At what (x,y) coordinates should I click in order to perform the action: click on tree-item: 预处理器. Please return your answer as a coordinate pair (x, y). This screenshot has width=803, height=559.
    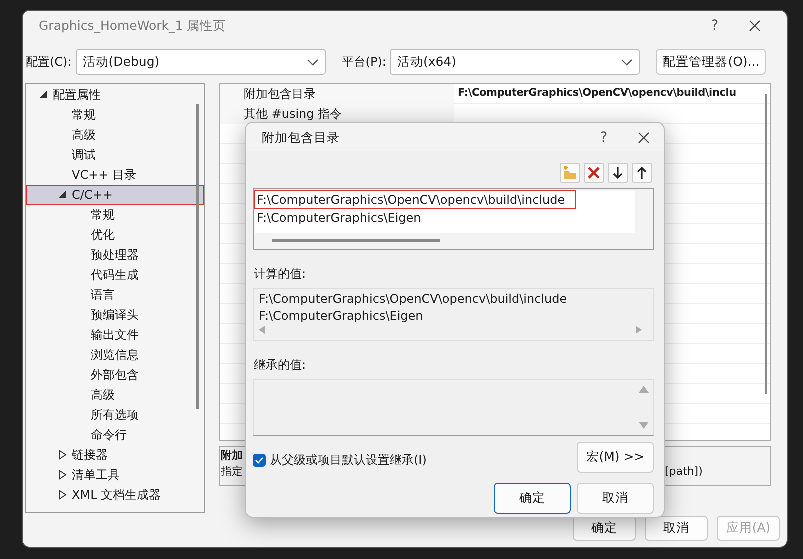
    Looking at the image, I should click on (115, 255).